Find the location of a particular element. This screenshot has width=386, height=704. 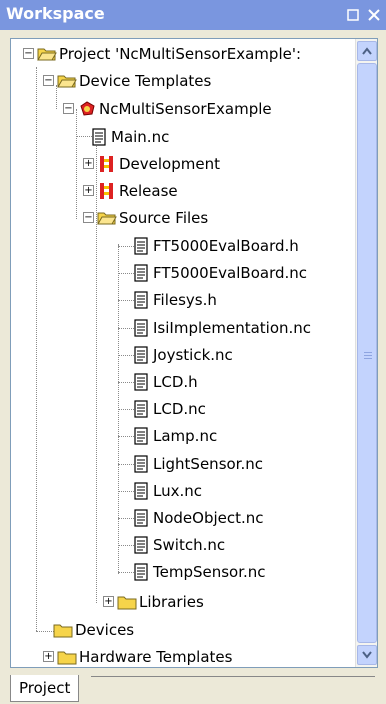

chevron-down-icon is located at coordinates (367, 655).